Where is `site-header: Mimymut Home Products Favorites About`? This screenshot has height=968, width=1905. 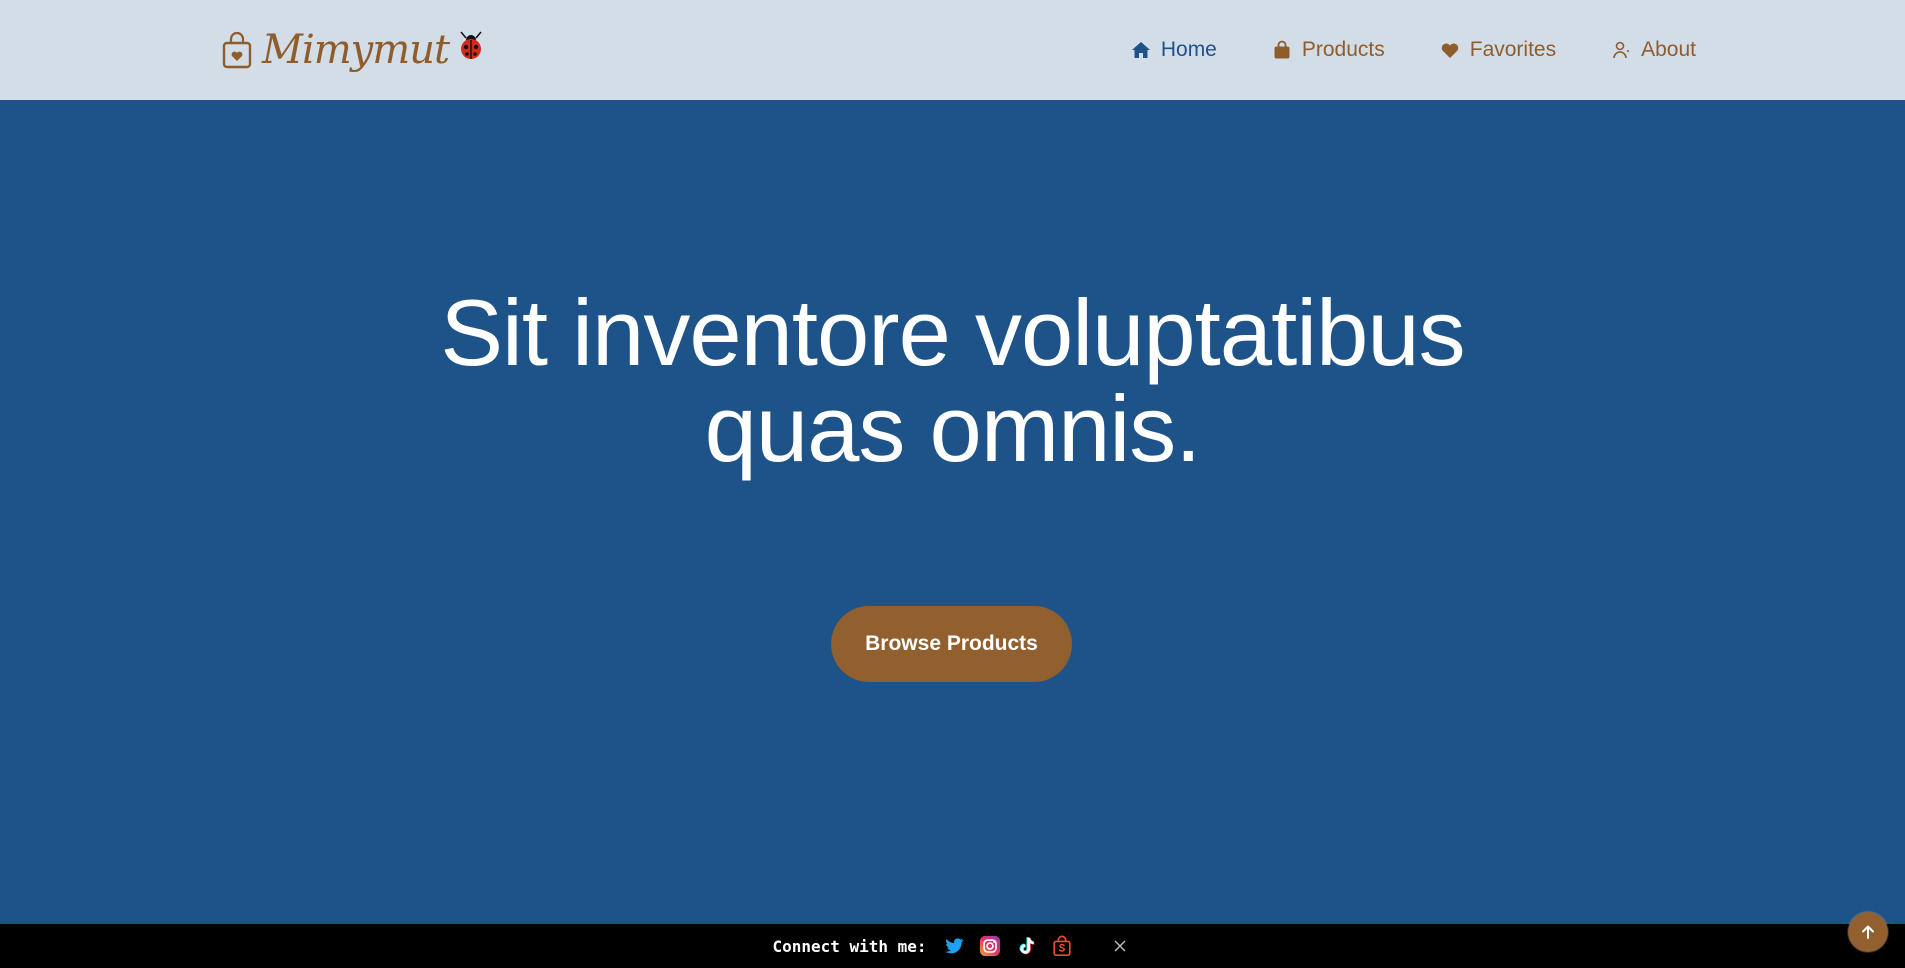 site-header: Mimymut Home Products Favorites About is located at coordinates (952, 50).